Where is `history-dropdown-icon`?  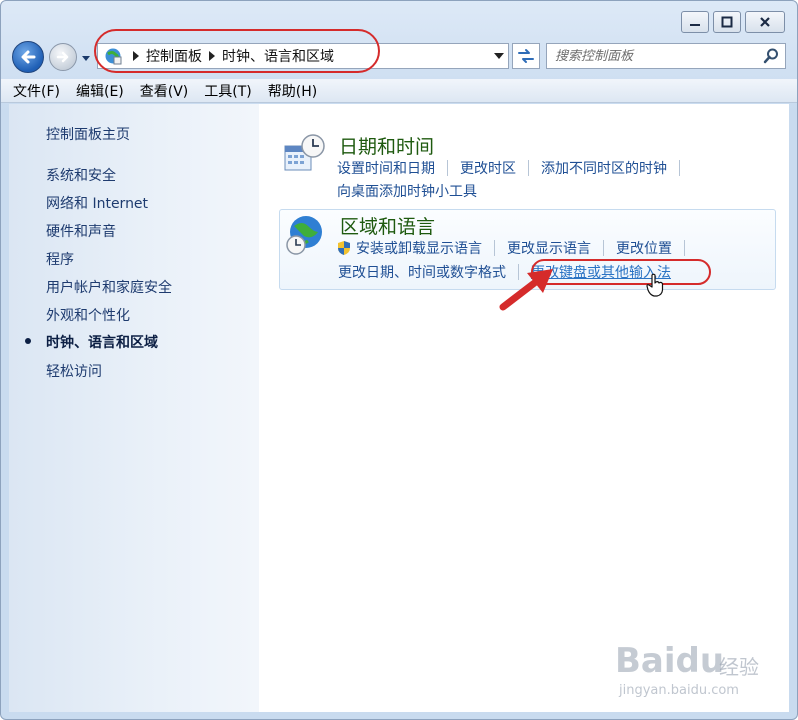 history-dropdown-icon is located at coordinates (86, 58).